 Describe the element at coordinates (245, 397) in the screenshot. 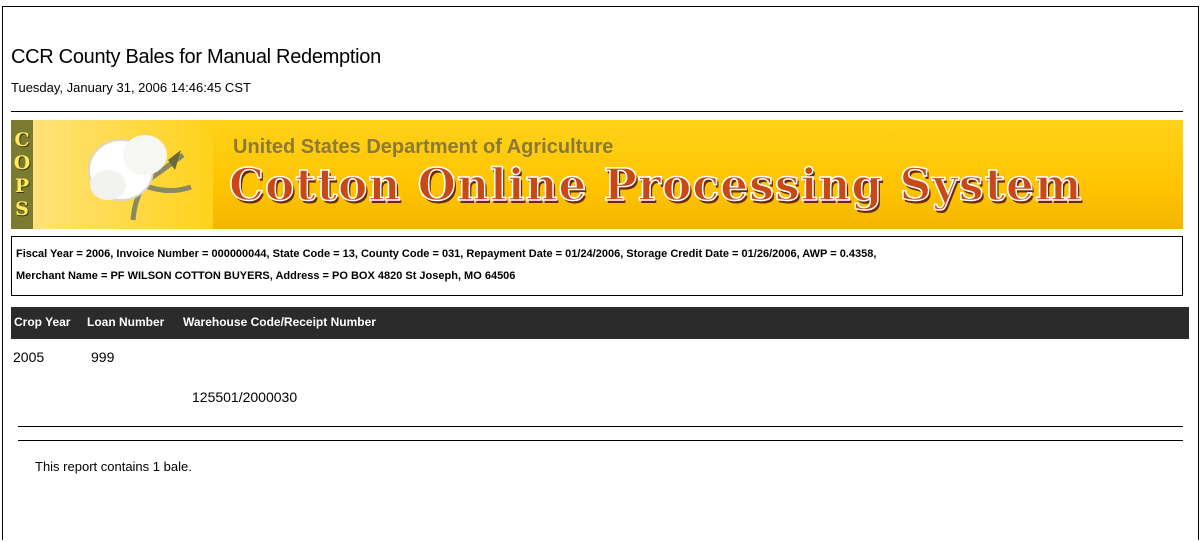

I see `cell-warehouse-receipt: 125501/2000030` at that location.